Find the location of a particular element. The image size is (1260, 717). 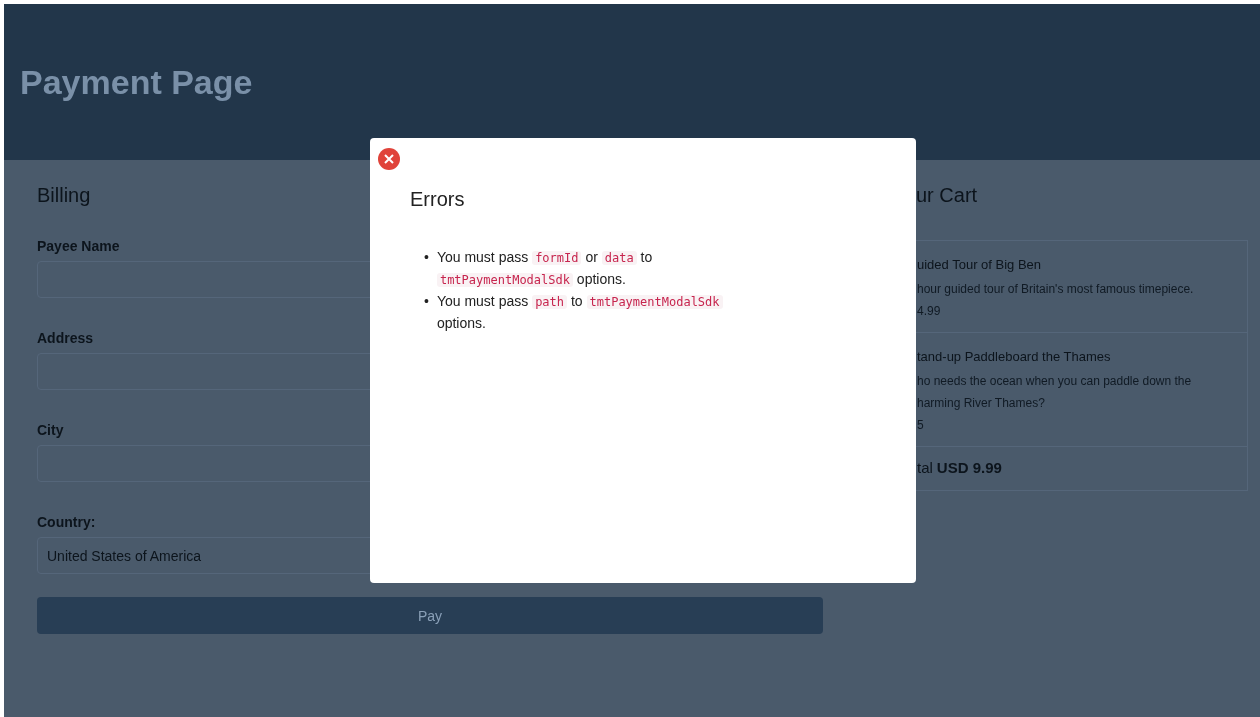

item-title: uided Tour of Big Ben is located at coordinates (980, 264).